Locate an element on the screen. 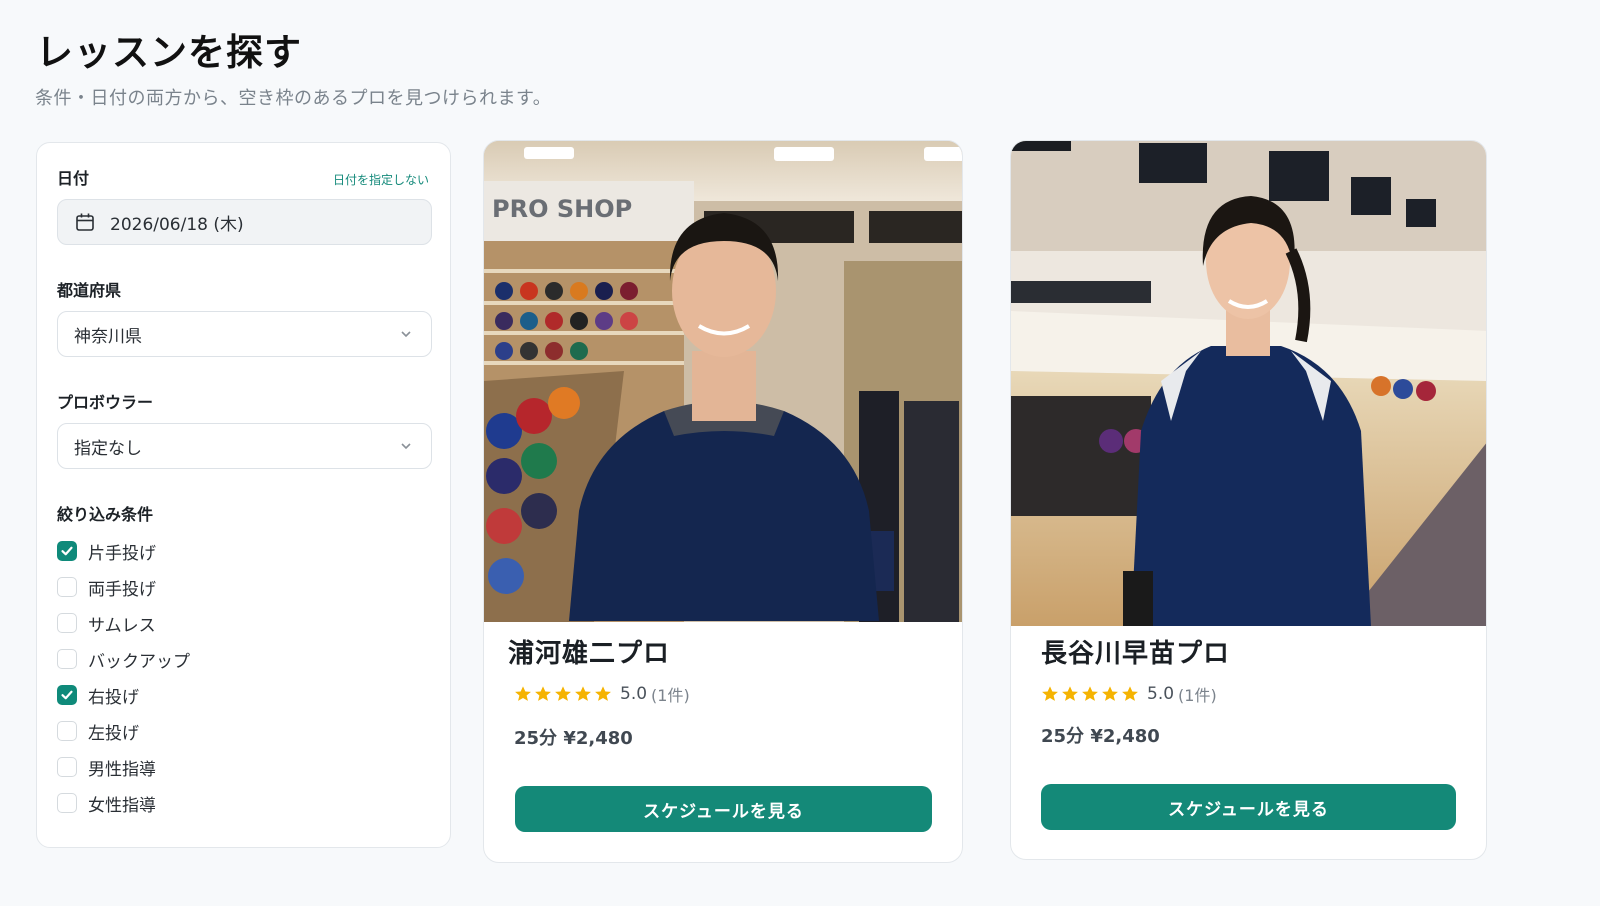 Image resolution: width=1600 pixels, height=906 pixels. checkbox-row: 右投げ is located at coordinates (123, 695).